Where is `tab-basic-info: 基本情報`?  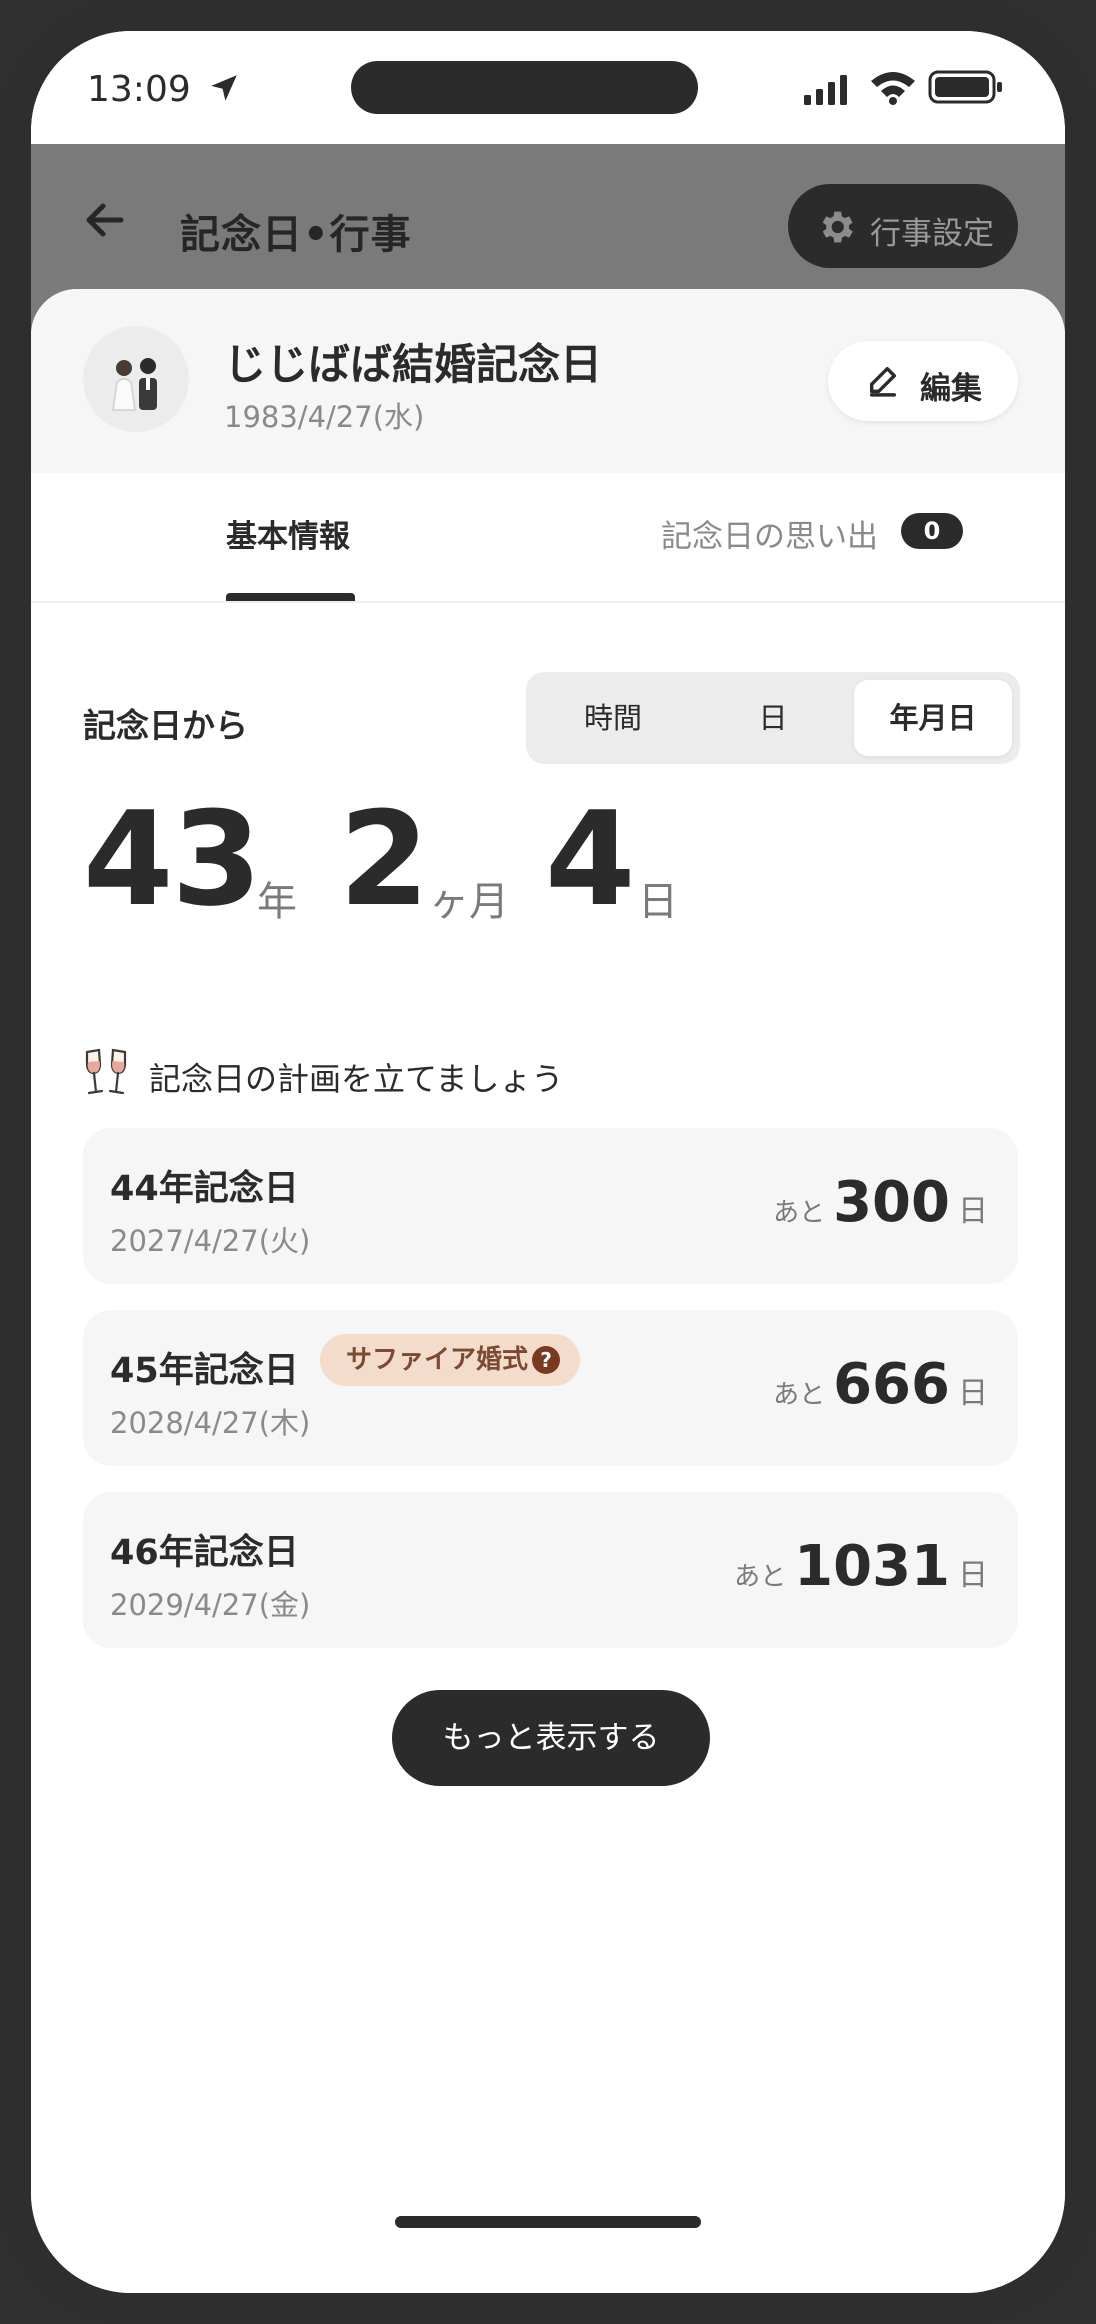
tab-basic-info: 基本情報 is located at coordinates (288, 533).